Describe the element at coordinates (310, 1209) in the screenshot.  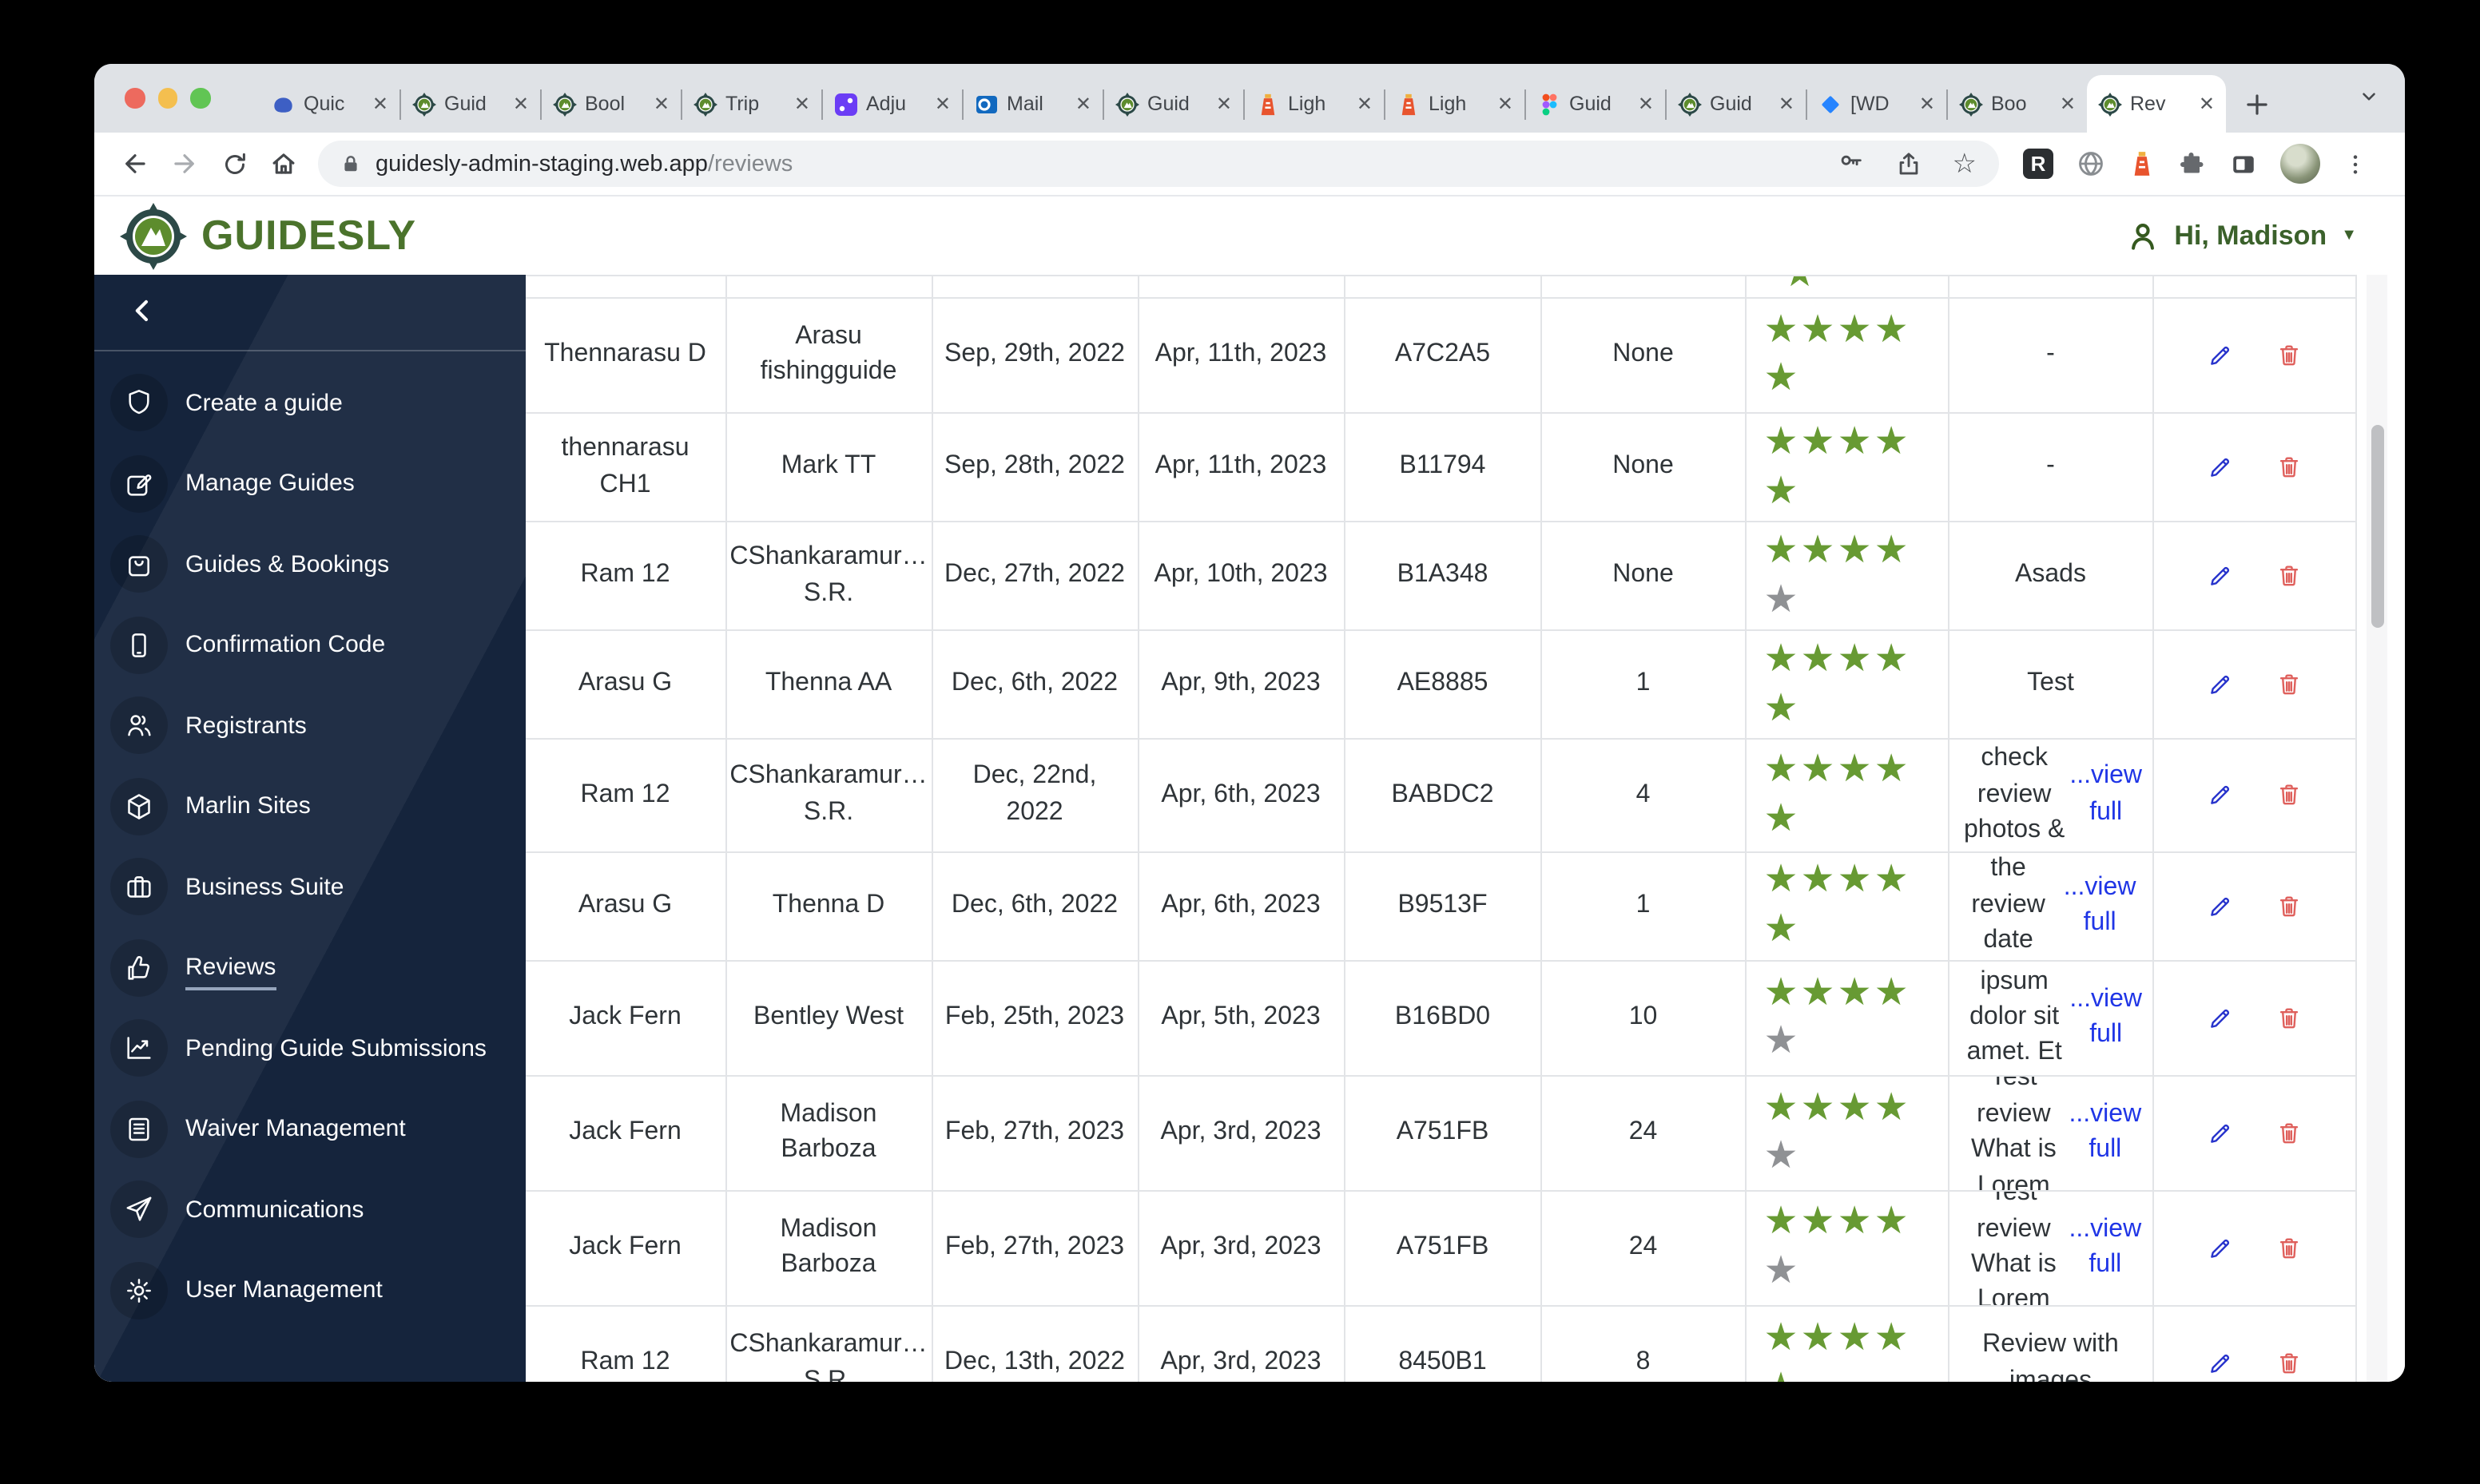
I see `sidebar-item-communications: Communications` at that location.